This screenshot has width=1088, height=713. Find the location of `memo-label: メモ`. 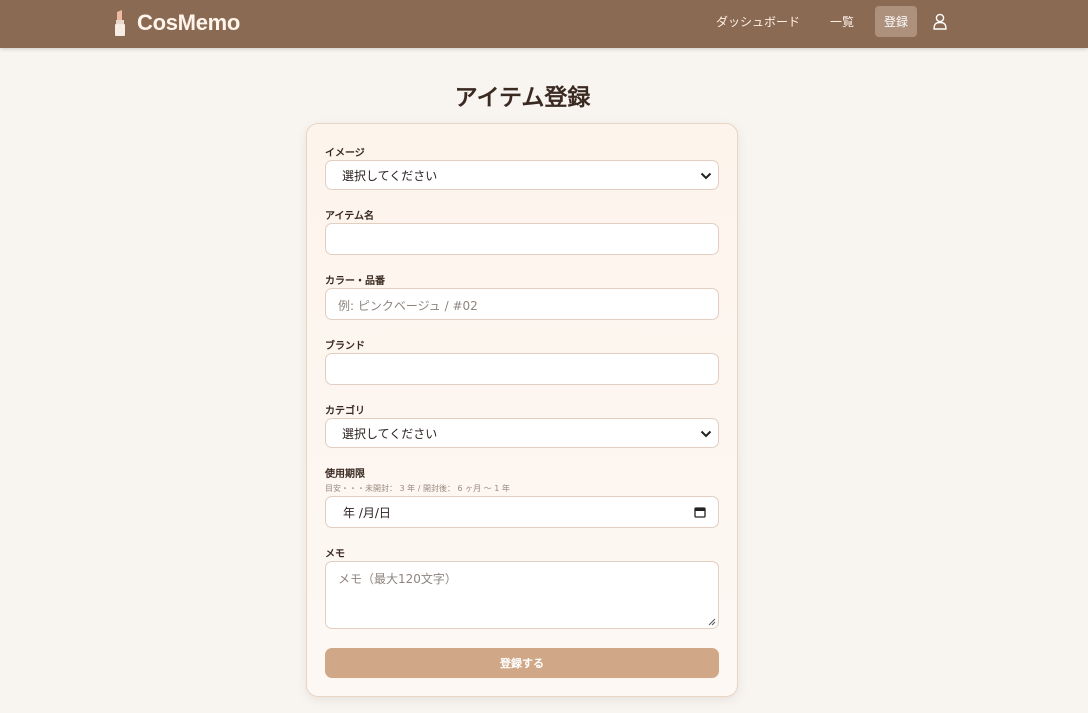

memo-label: メモ is located at coordinates (335, 554).